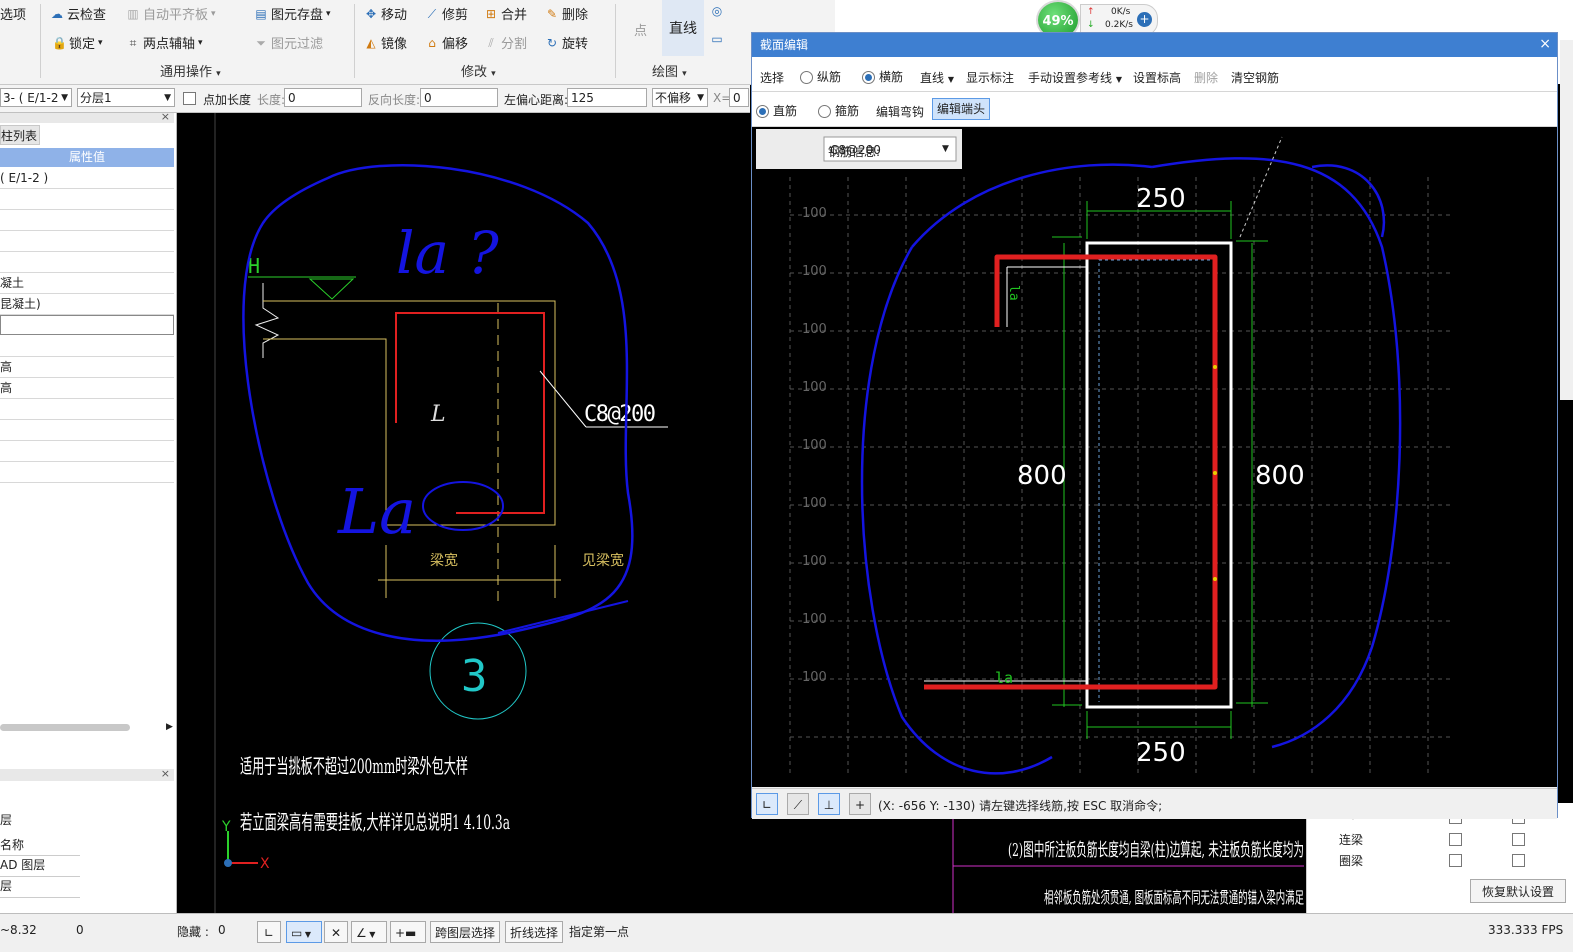  Describe the element at coordinates (87, 283) in the screenshot. I see `property-row: 凝土` at that location.